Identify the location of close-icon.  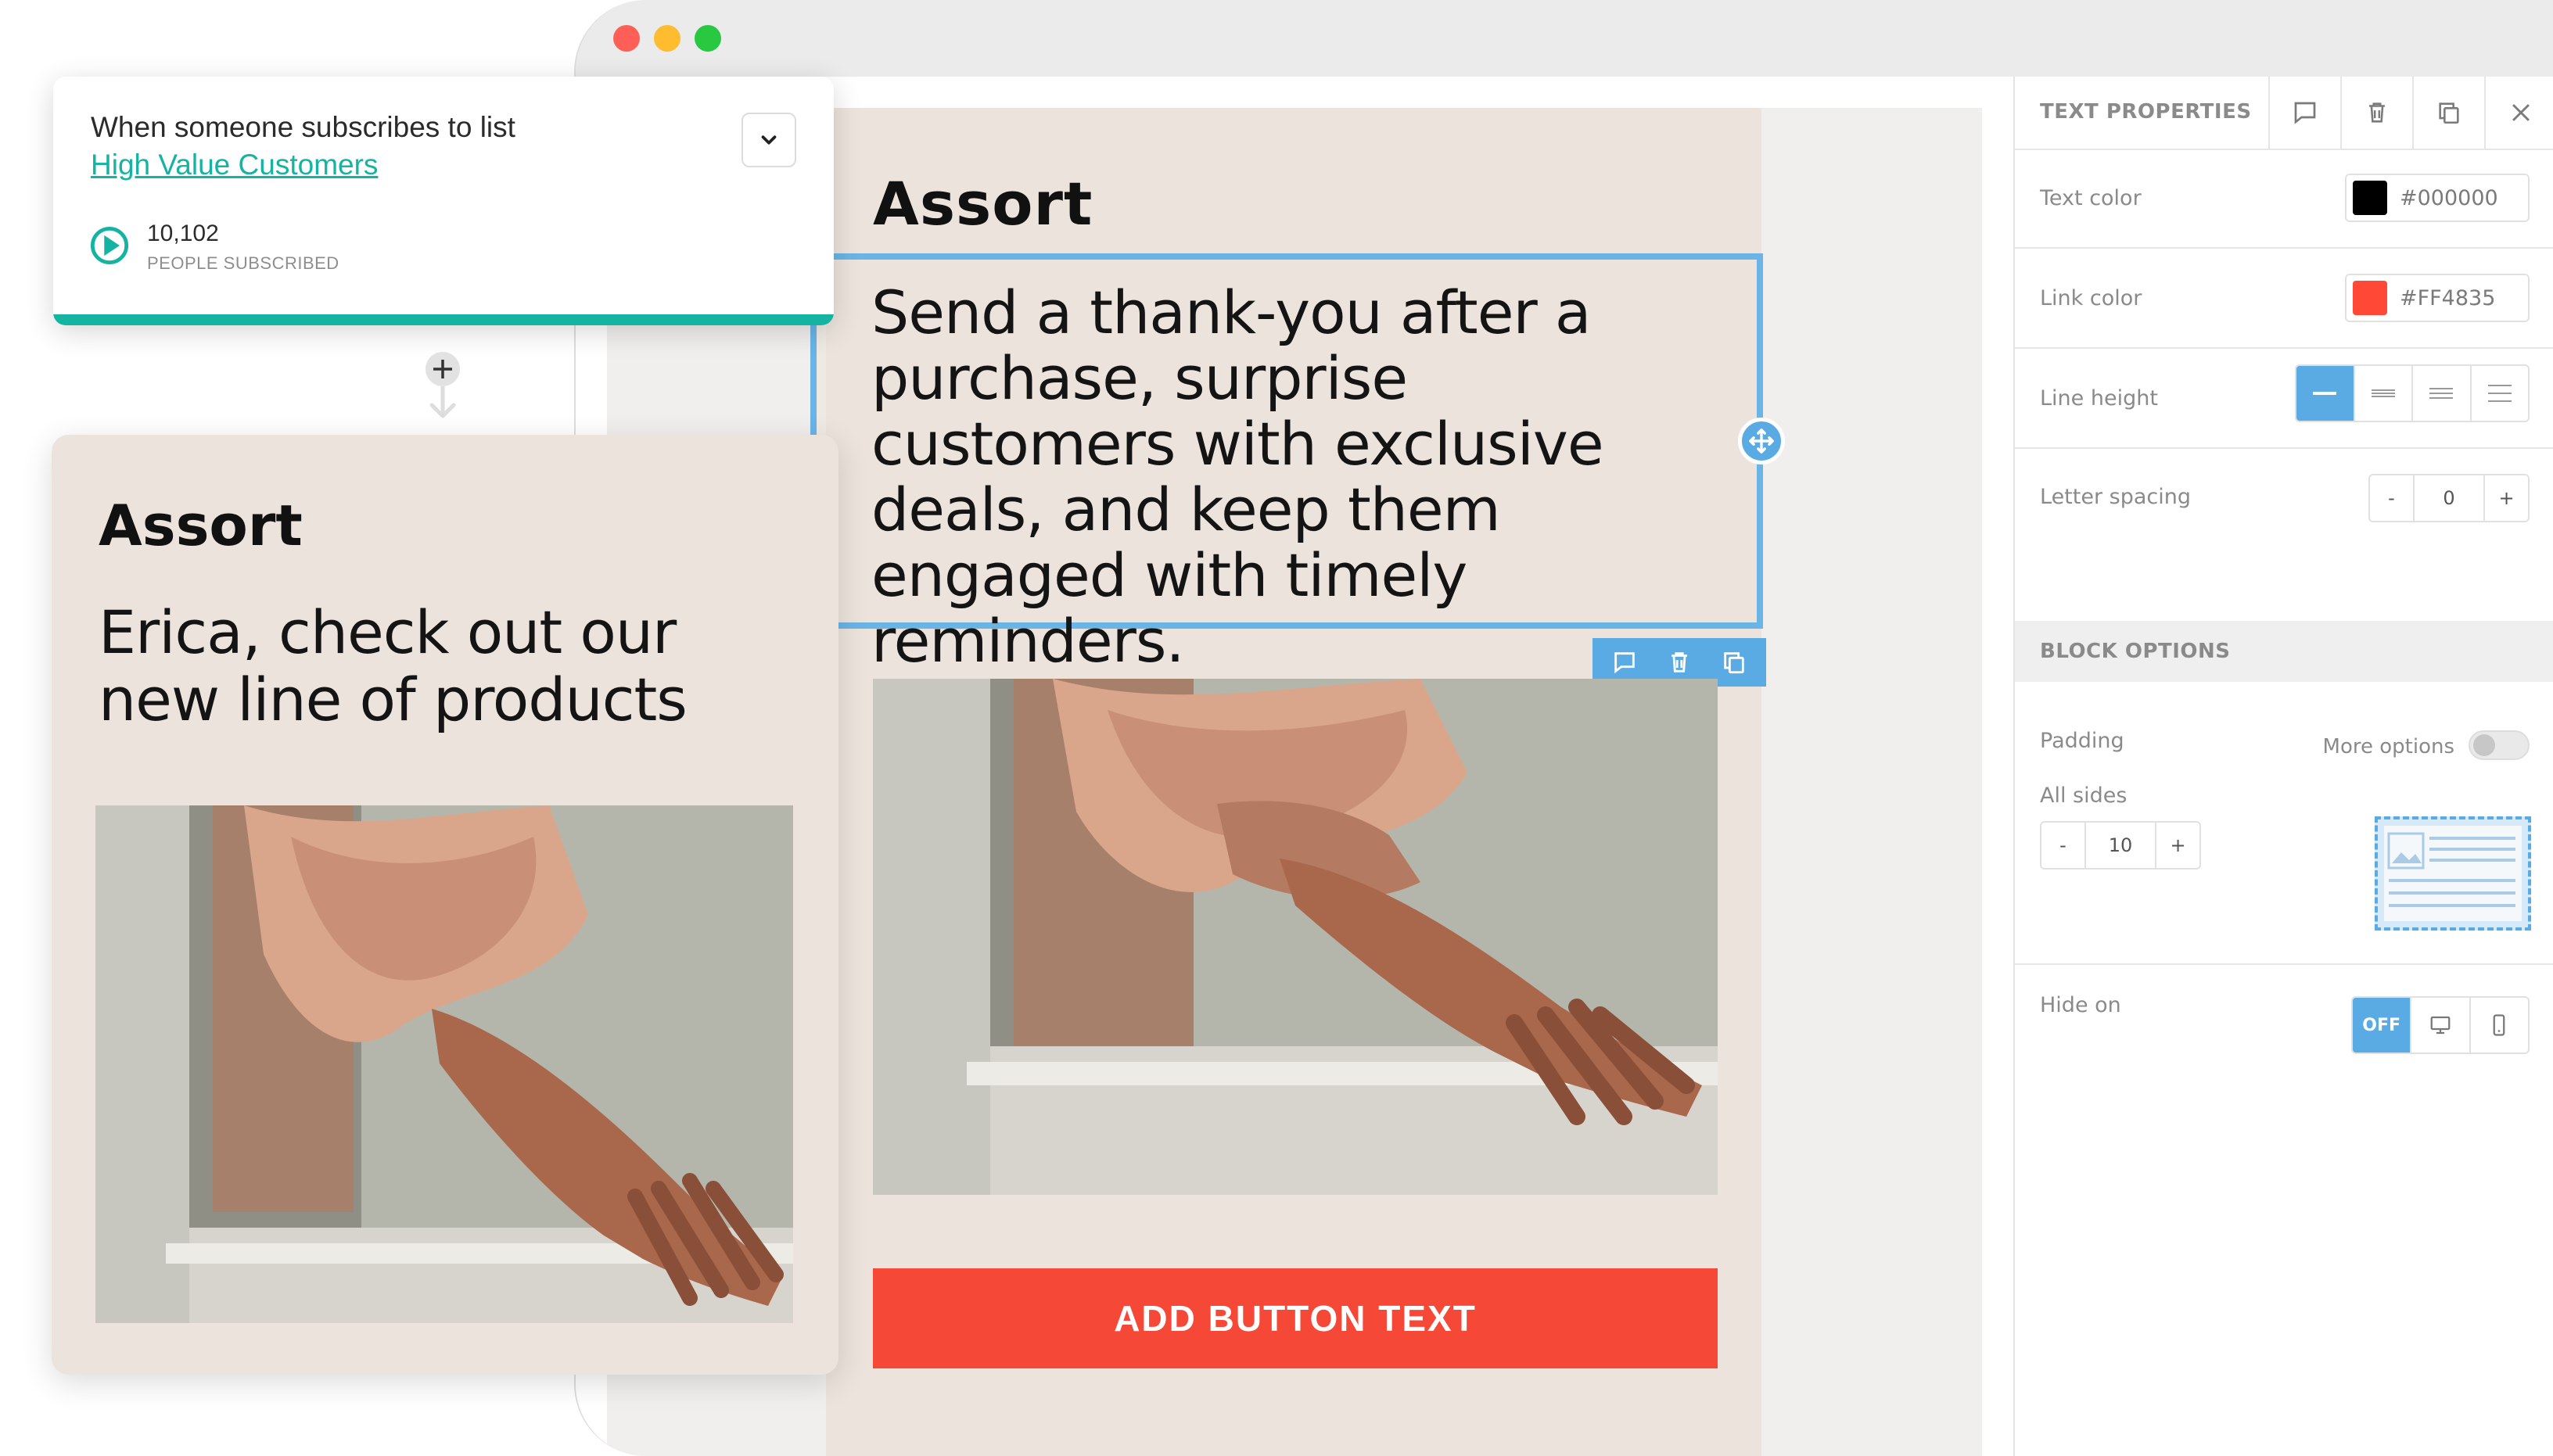
(2518, 113).